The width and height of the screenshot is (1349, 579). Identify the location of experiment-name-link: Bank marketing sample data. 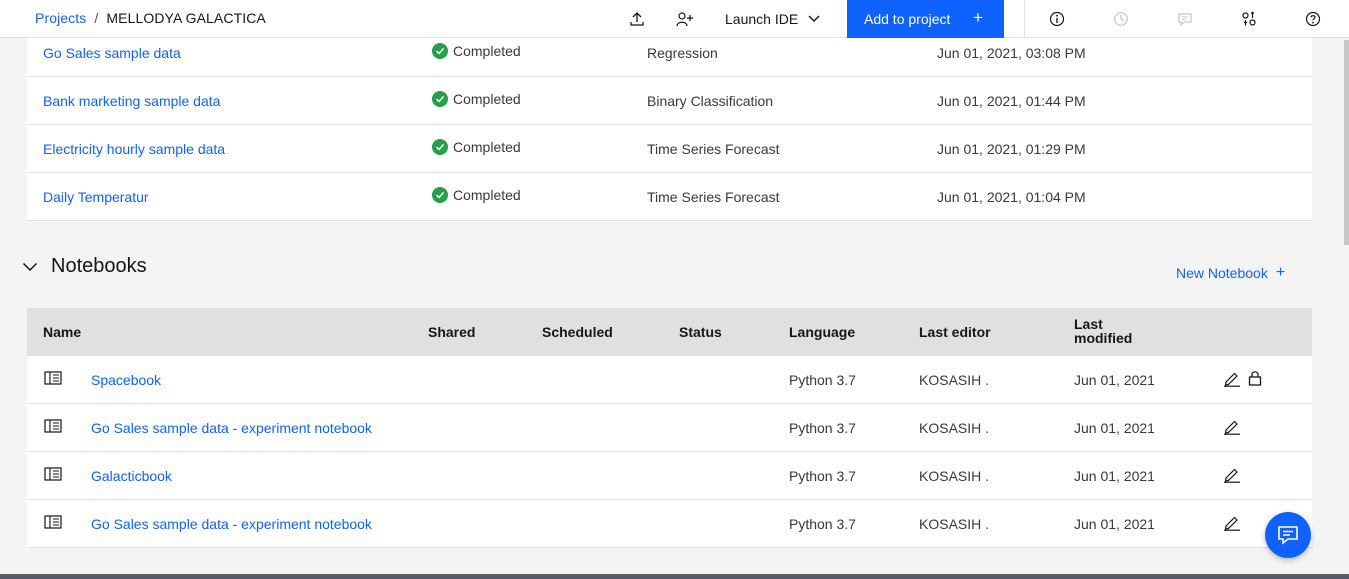
(131, 101).